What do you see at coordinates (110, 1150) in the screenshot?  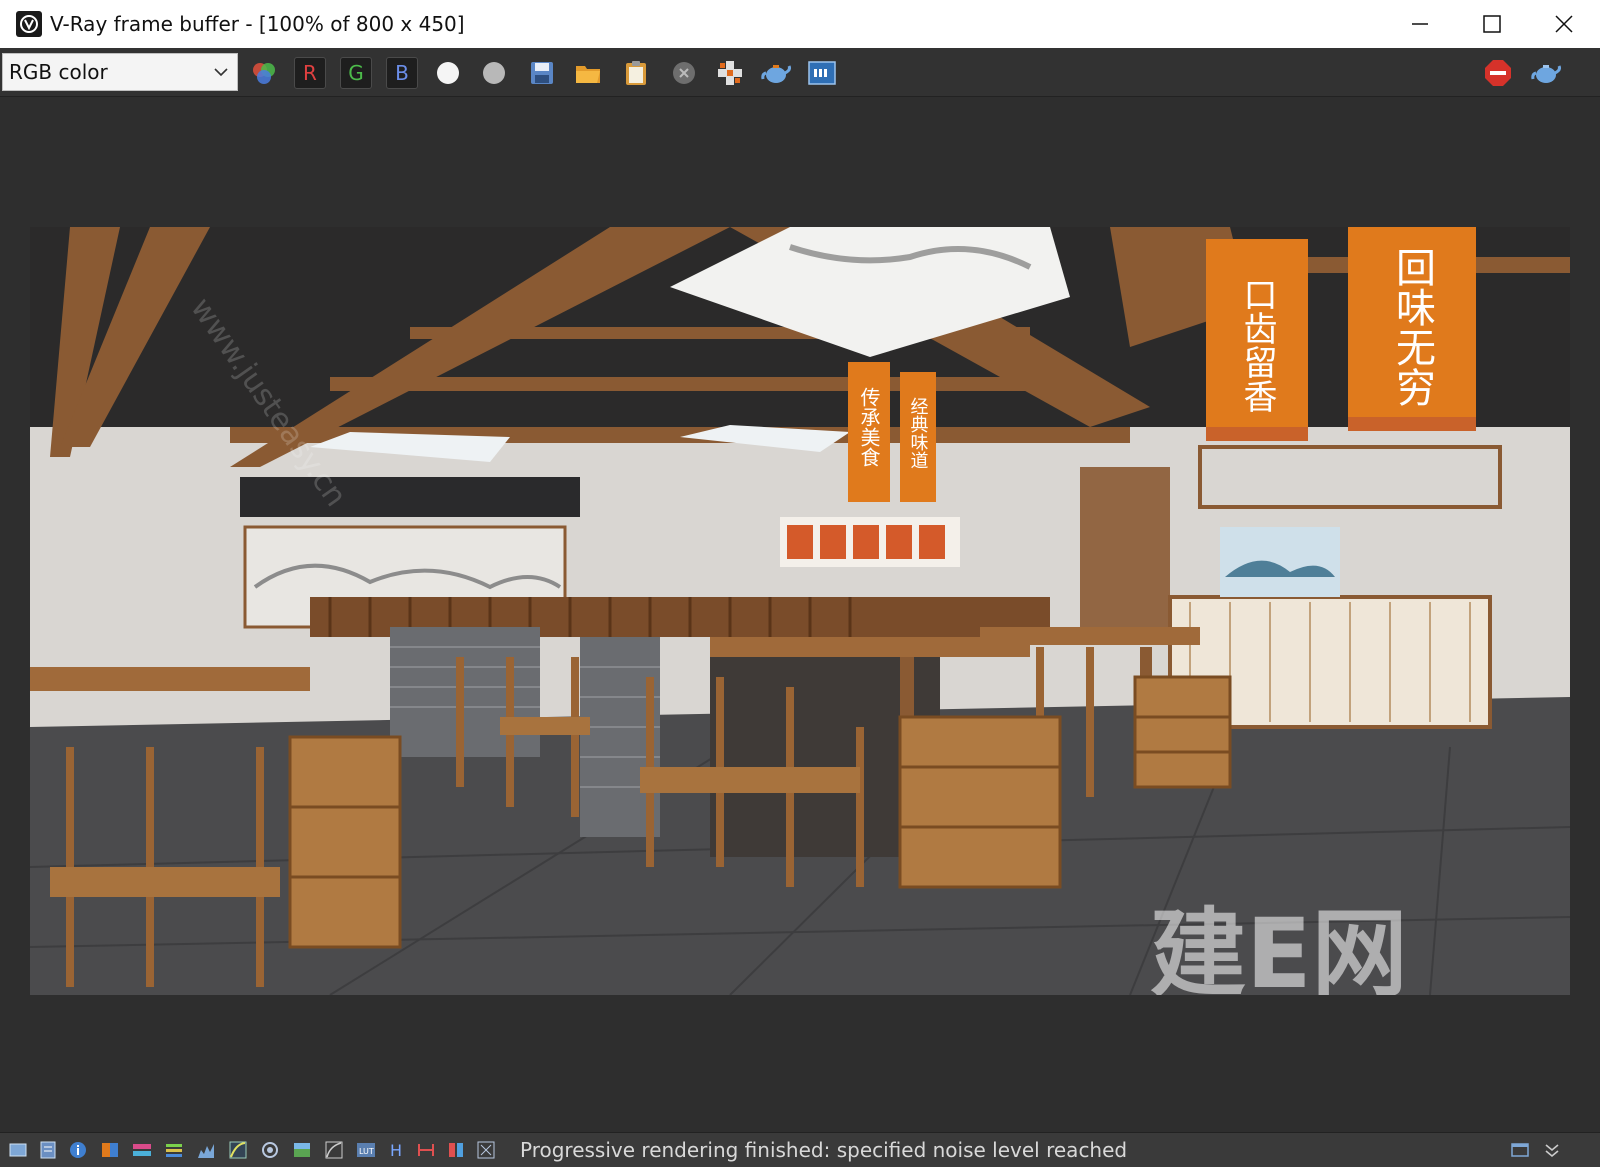 I see `color-correction-icon` at bounding box center [110, 1150].